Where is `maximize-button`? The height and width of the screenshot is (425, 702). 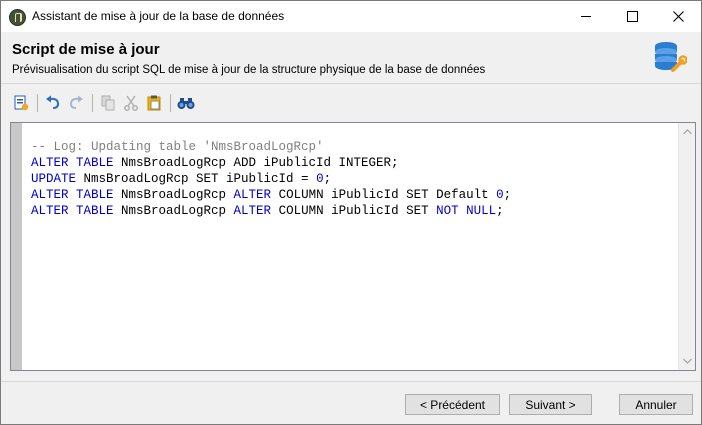
maximize-button is located at coordinates (632, 16).